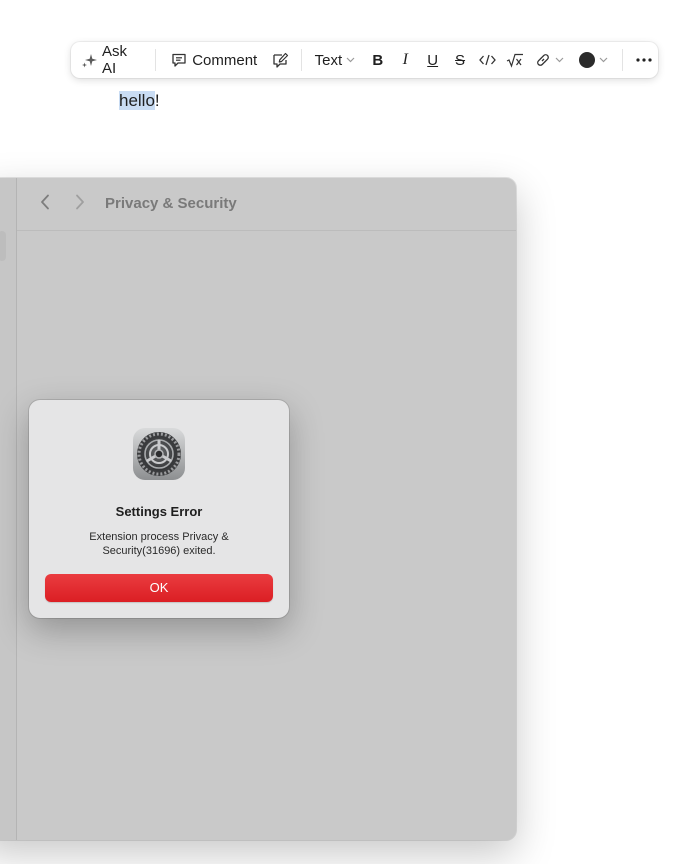 The width and height of the screenshot is (698, 864). I want to click on chevron-right-icon, so click(80, 204).